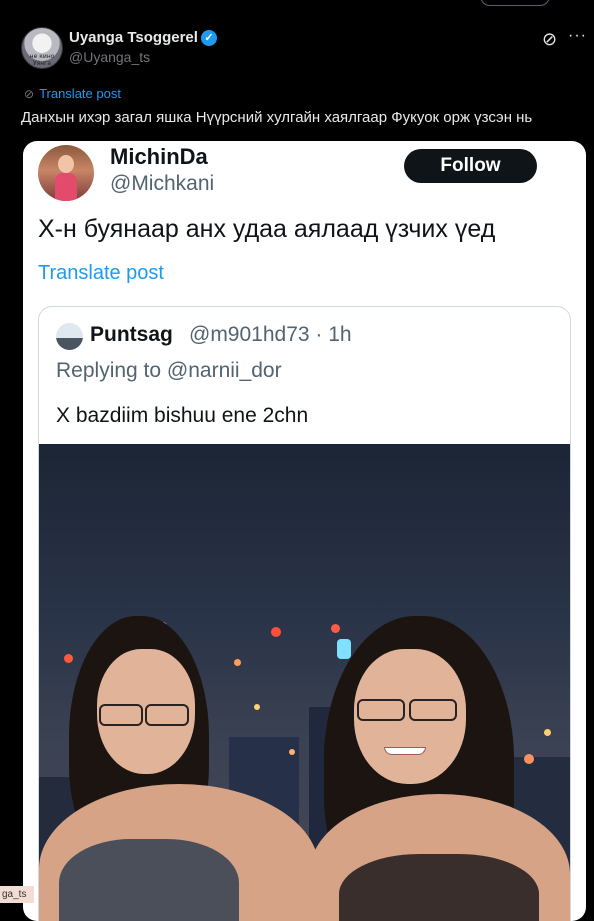 The image size is (594, 921). What do you see at coordinates (182, 415) in the screenshot?
I see `quote-text: X bazdiim bishuu ene 2chn` at bounding box center [182, 415].